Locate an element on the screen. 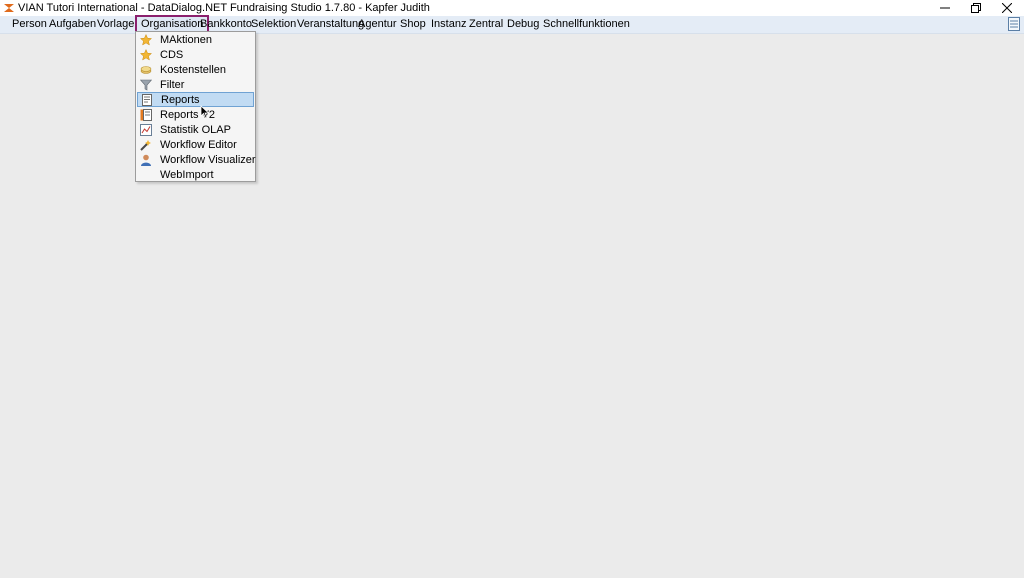  dropdown-item-kostenstellen: Kostenstellen is located at coordinates (195, 70).